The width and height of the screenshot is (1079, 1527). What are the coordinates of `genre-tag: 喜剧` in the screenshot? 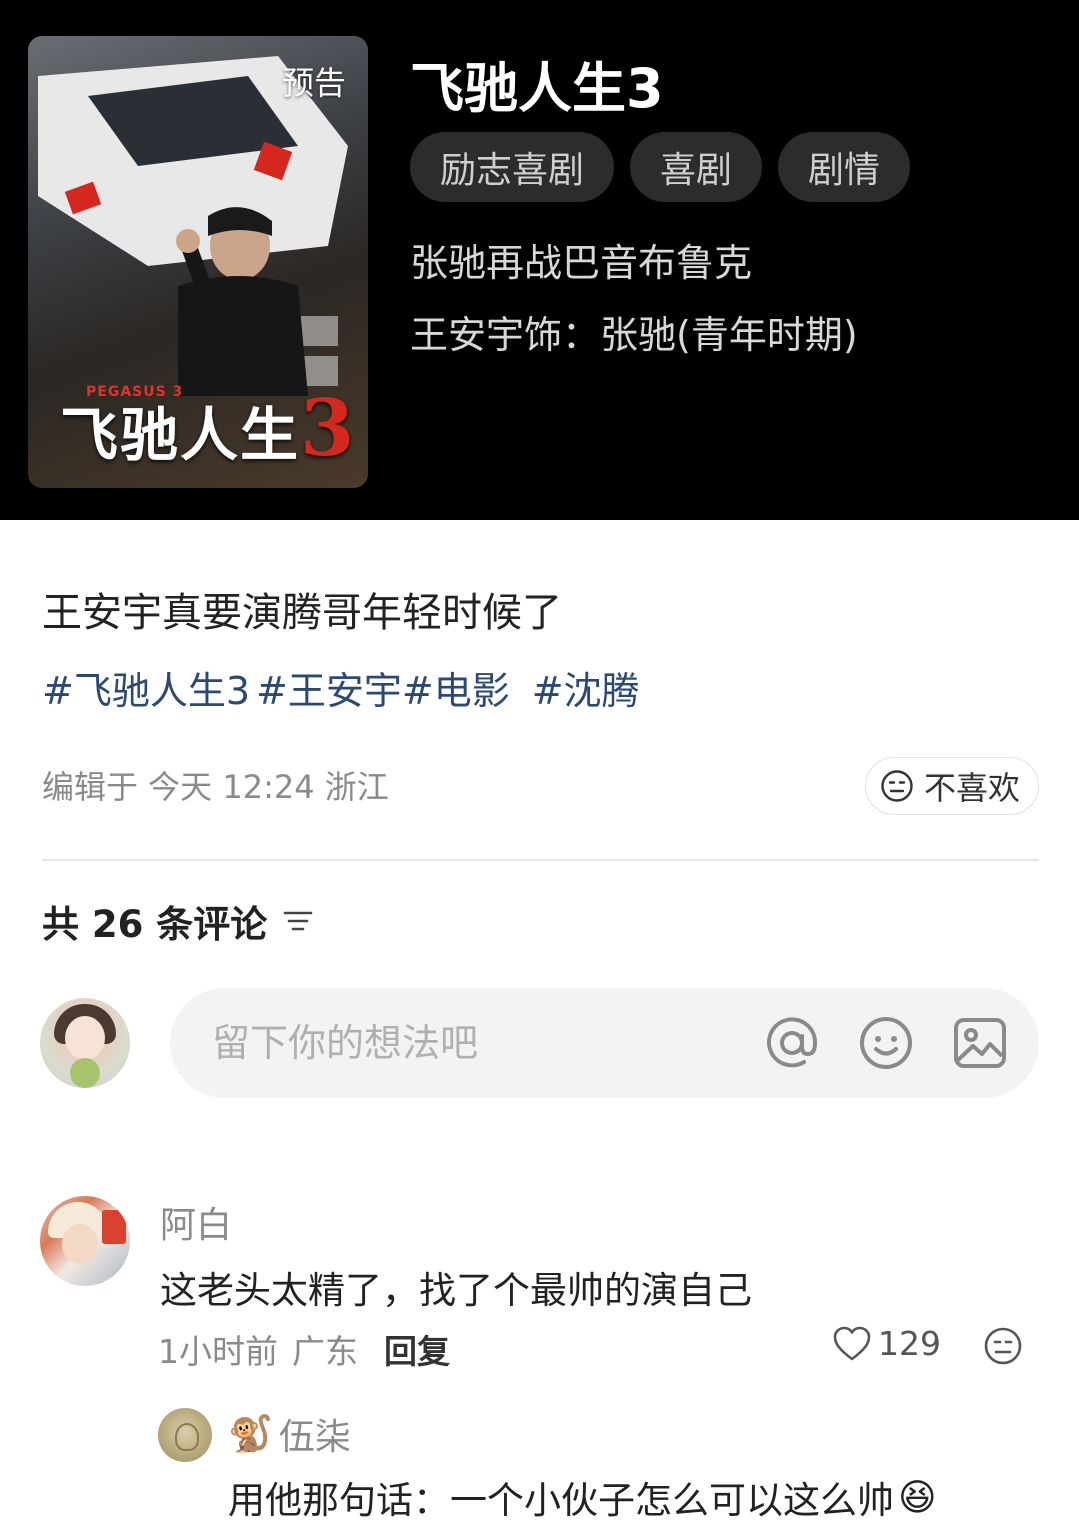 It's located at (696, 167).